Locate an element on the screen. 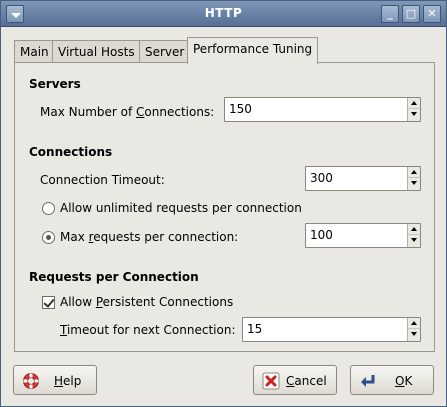  close-button: ✕ is located at coordinates (432, 14).